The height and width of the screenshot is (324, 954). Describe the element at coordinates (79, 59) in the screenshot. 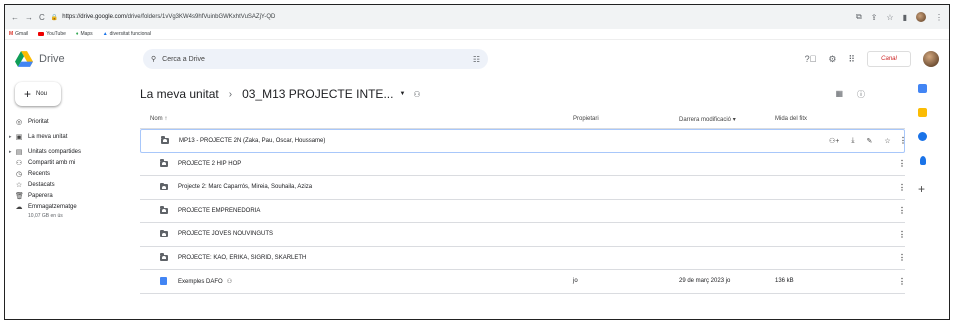

I see `drive-logo: Drive` at that location.